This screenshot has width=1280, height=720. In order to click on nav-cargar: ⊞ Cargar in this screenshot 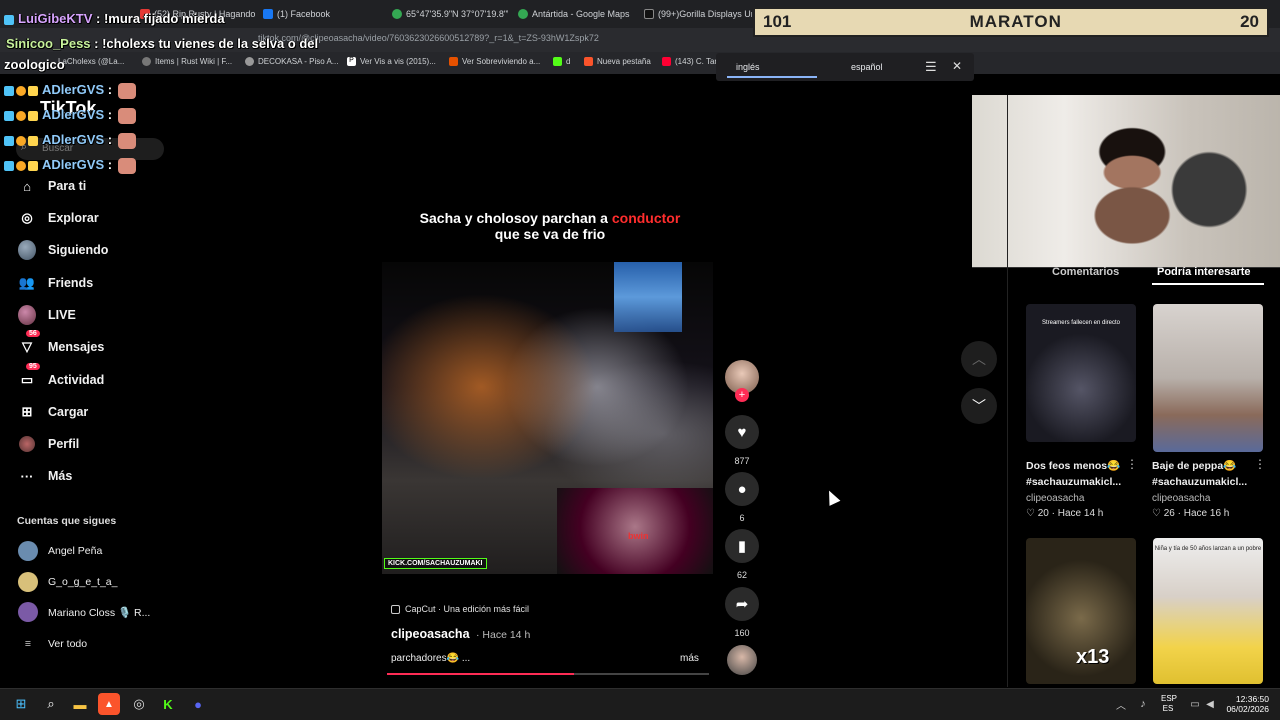, I will do `click(53, 412)`.